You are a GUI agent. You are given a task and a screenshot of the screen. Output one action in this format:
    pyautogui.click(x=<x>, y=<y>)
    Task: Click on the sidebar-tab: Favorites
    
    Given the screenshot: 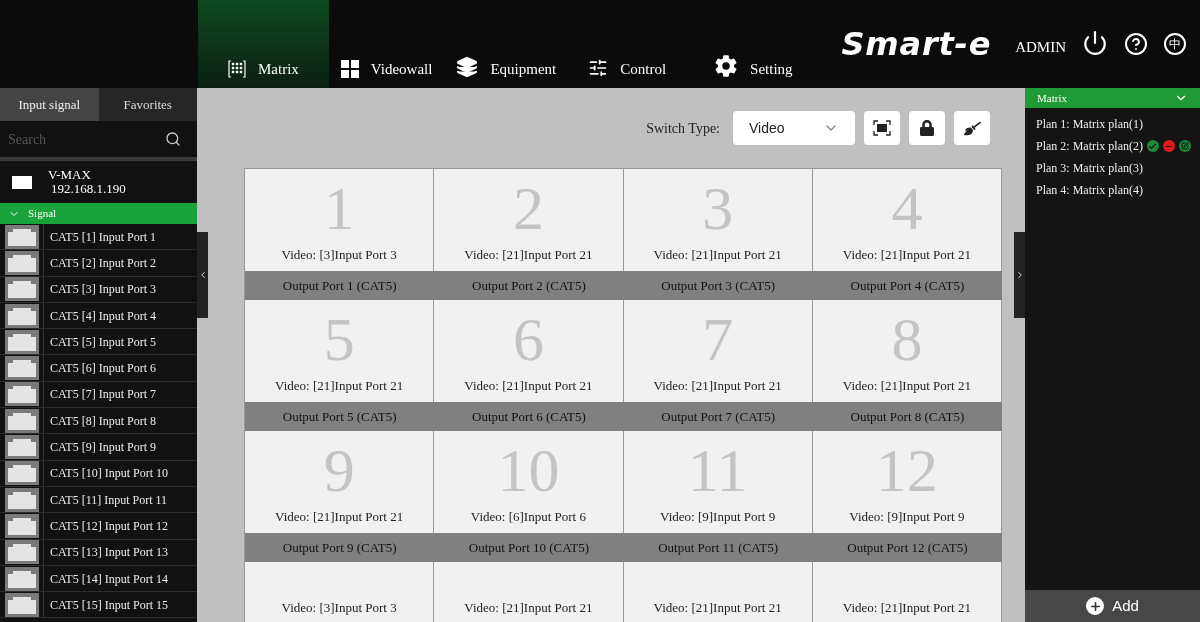 What is the action you would take?
    pyautogui.click(x=147, y=104)
    